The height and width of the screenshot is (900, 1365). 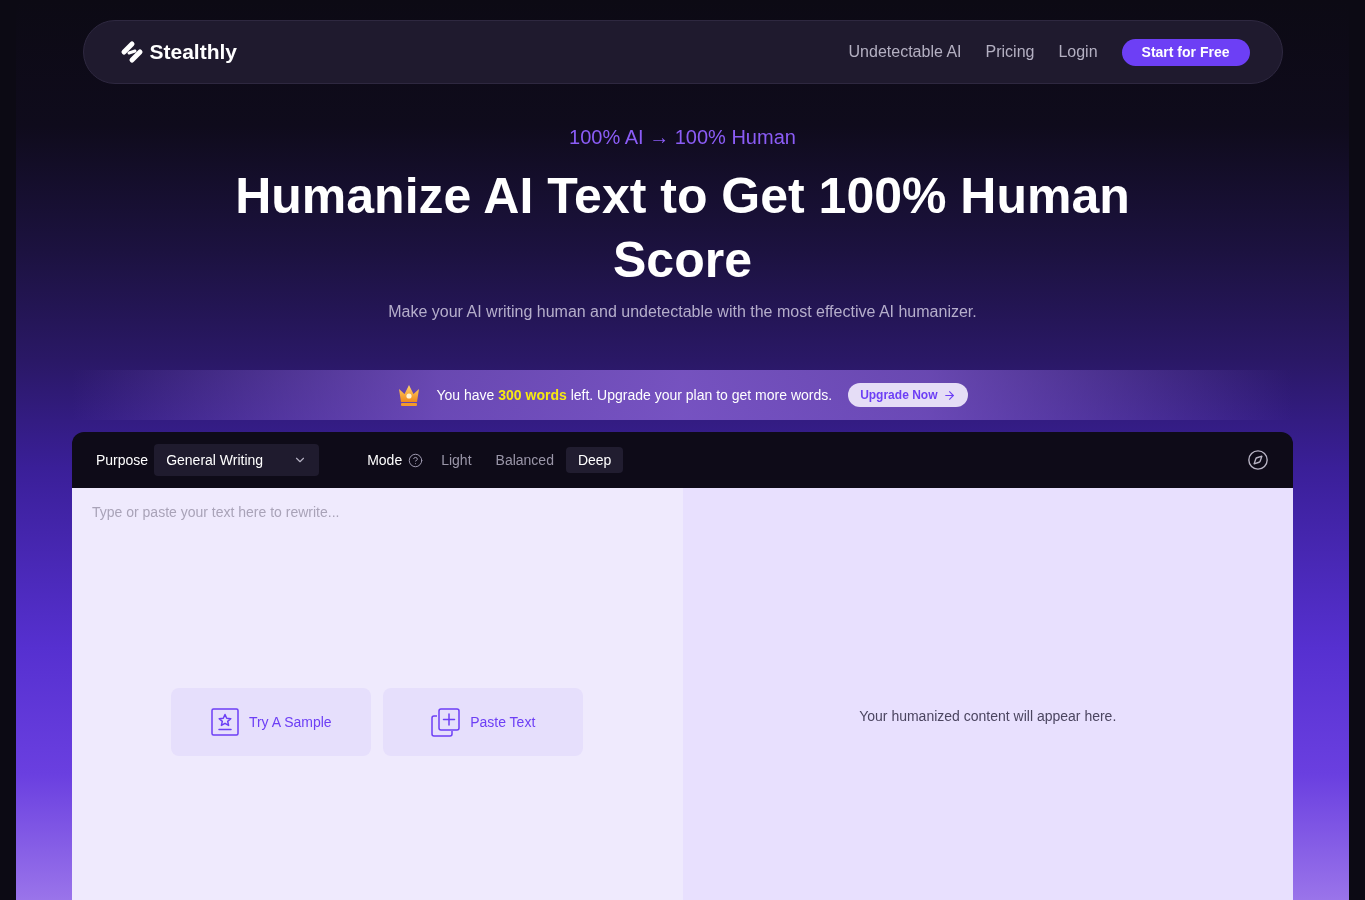 What do you see at coordinates (1078, 52) in the screenshot?
I see `nav-link: Login` at bounding box center [1078, 52].